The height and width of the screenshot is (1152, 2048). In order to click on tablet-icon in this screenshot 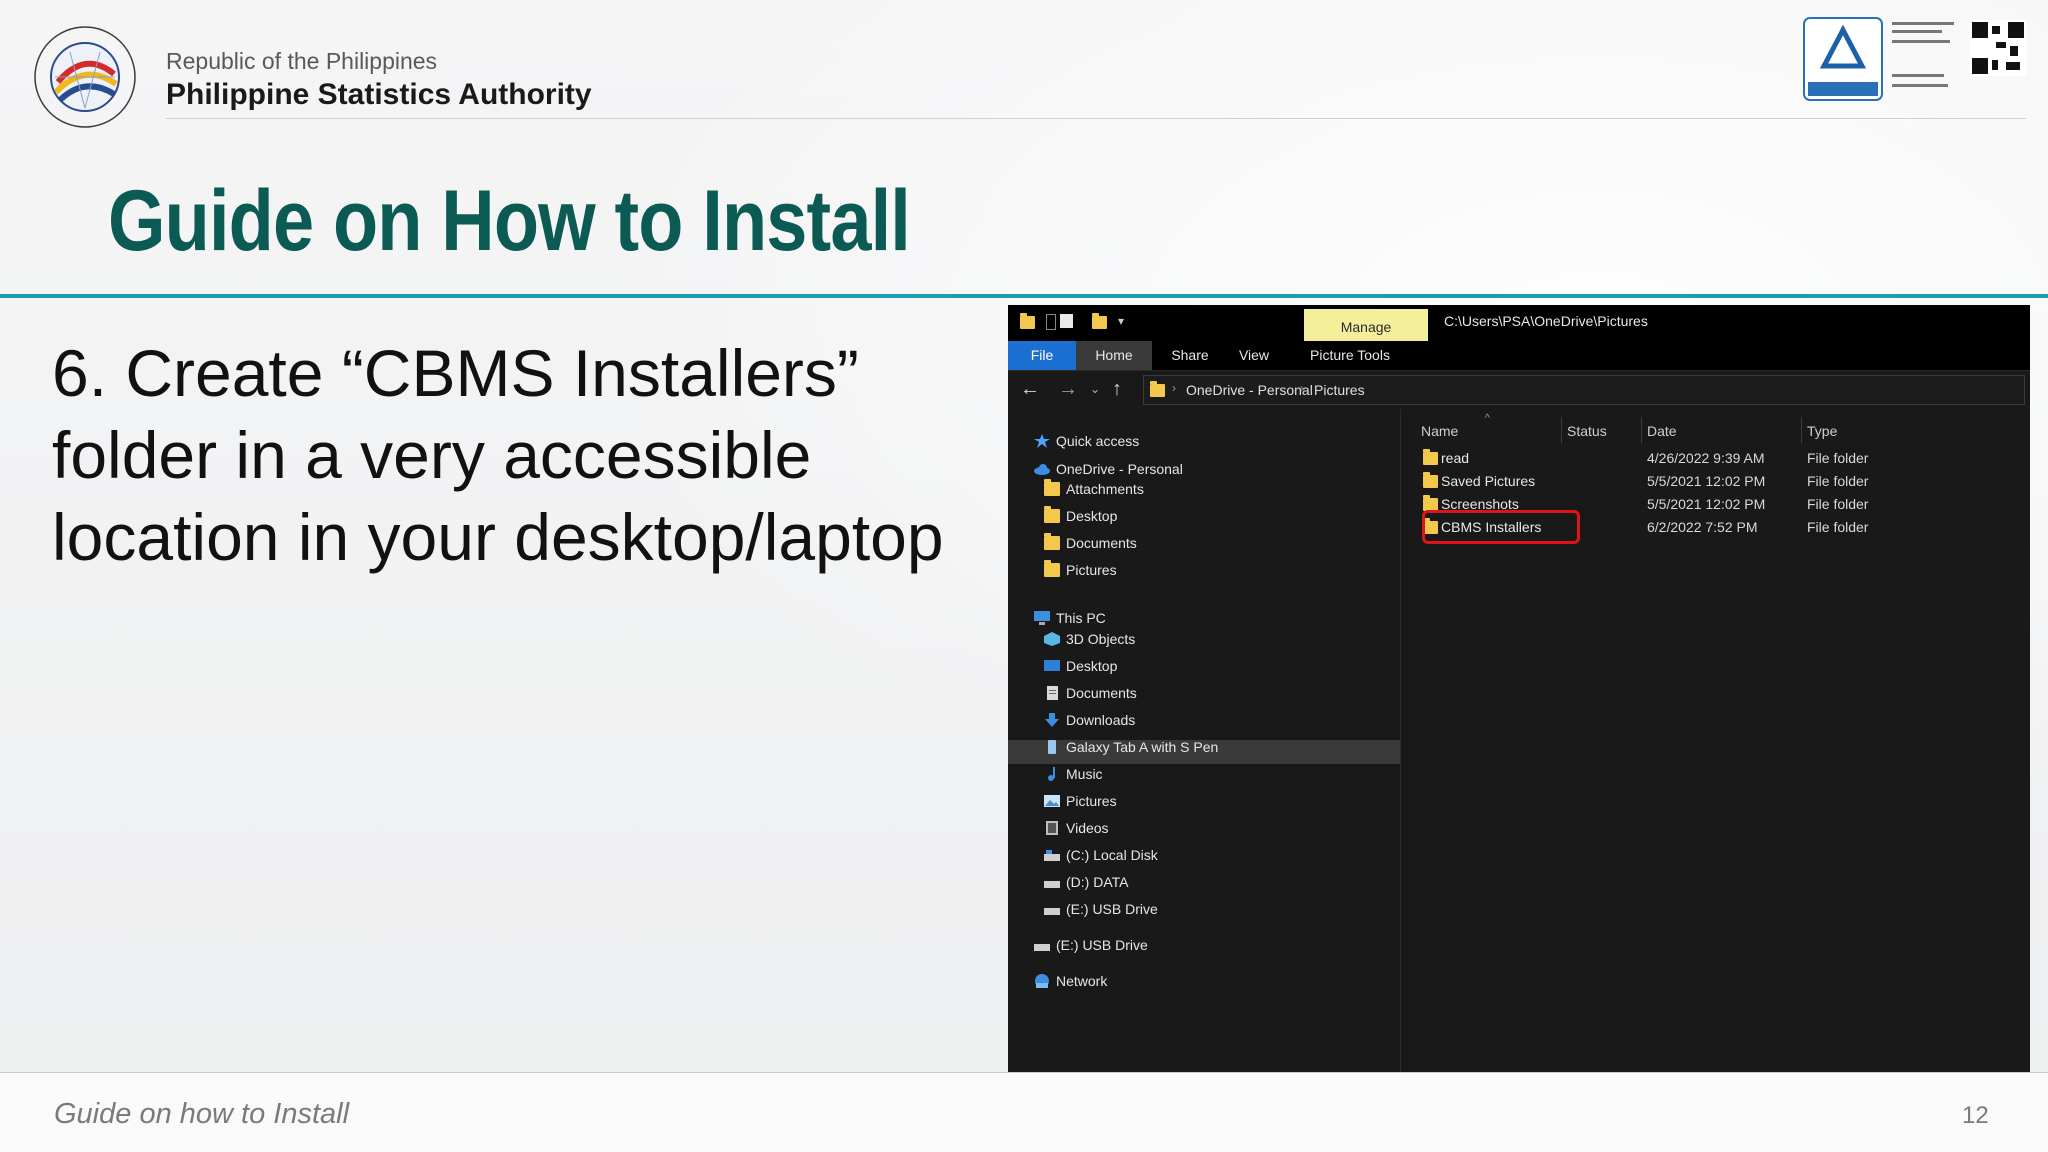, I will do `click(1052, 747)`.